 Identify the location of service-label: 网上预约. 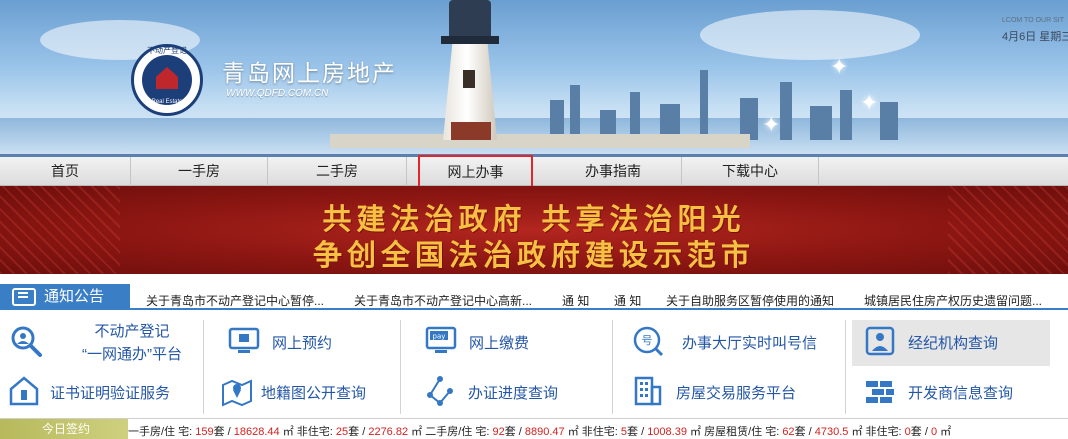
(302, 343).